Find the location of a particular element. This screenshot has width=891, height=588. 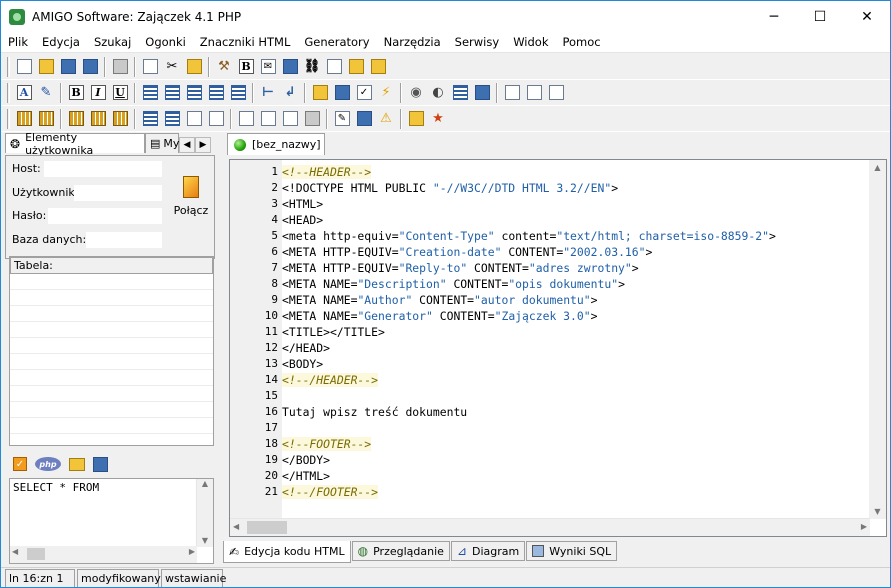

password-input is located at coordinates (105, 216).